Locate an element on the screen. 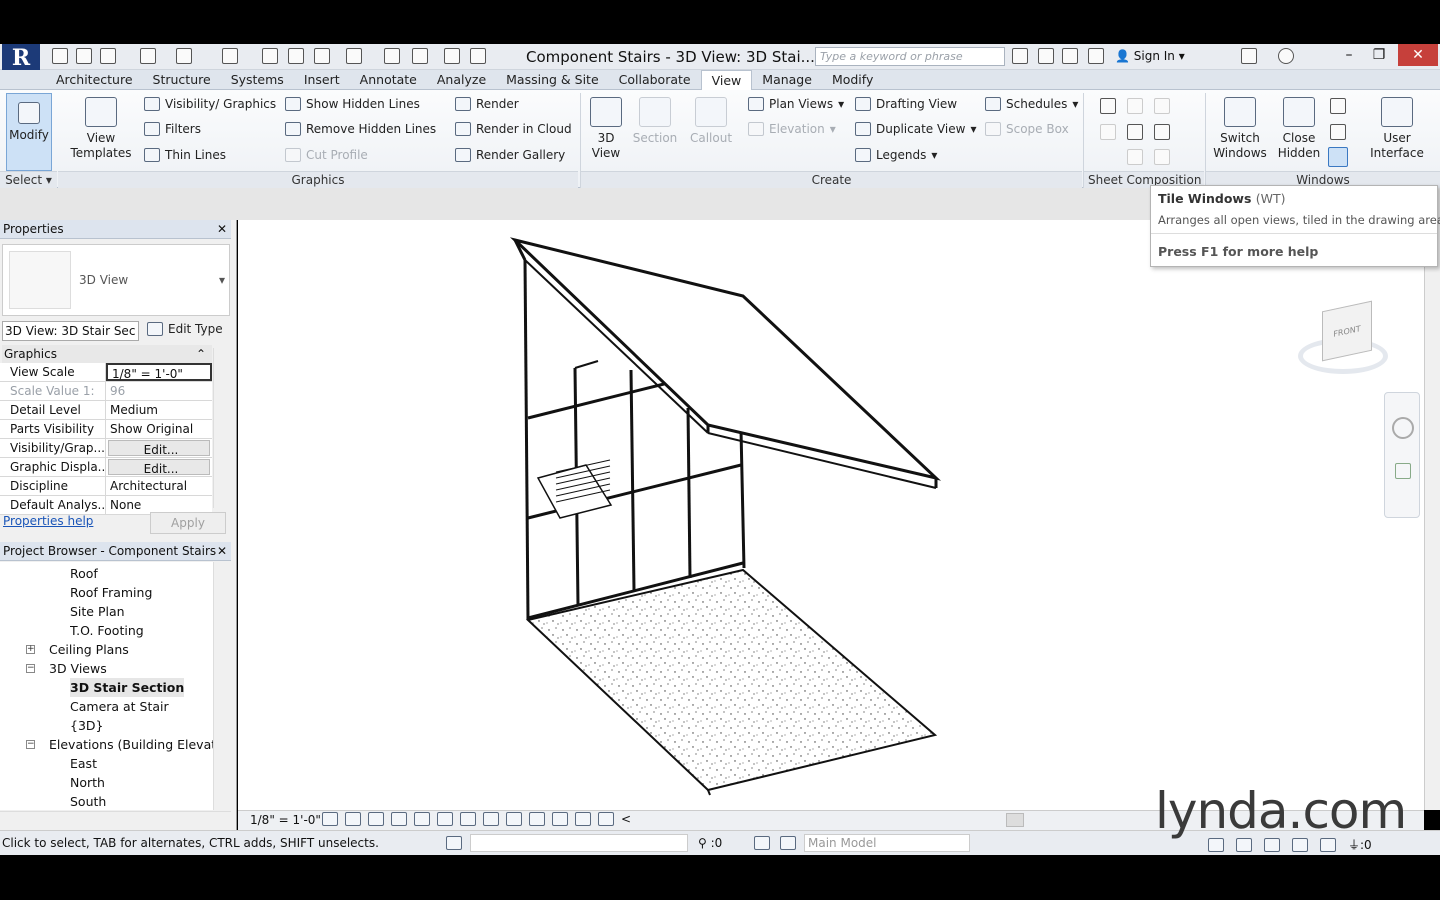  exchange-apps-icon is located at coordinates (1249, 56).